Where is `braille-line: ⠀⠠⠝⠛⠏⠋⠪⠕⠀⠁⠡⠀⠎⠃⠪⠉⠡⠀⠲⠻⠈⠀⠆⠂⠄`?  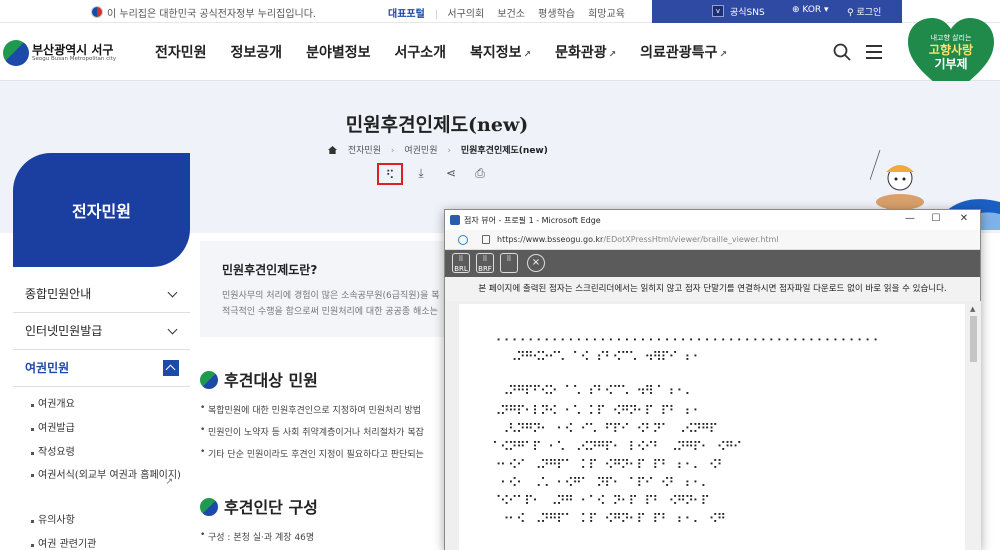 braille-line: ⠀⠠⠝⠛⠏⠋⠪⠕⠀⠁⠡⠀⠎⠃⠪⠉⠡⠀⠲⠻⠈⠀⠆⠂⠄ is located at coordinates (593, 391).